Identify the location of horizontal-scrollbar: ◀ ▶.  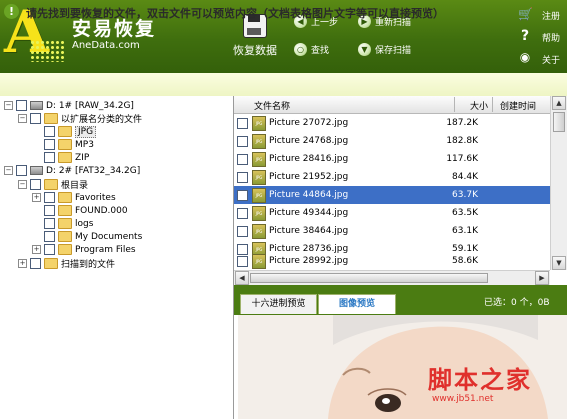
(392, 277).